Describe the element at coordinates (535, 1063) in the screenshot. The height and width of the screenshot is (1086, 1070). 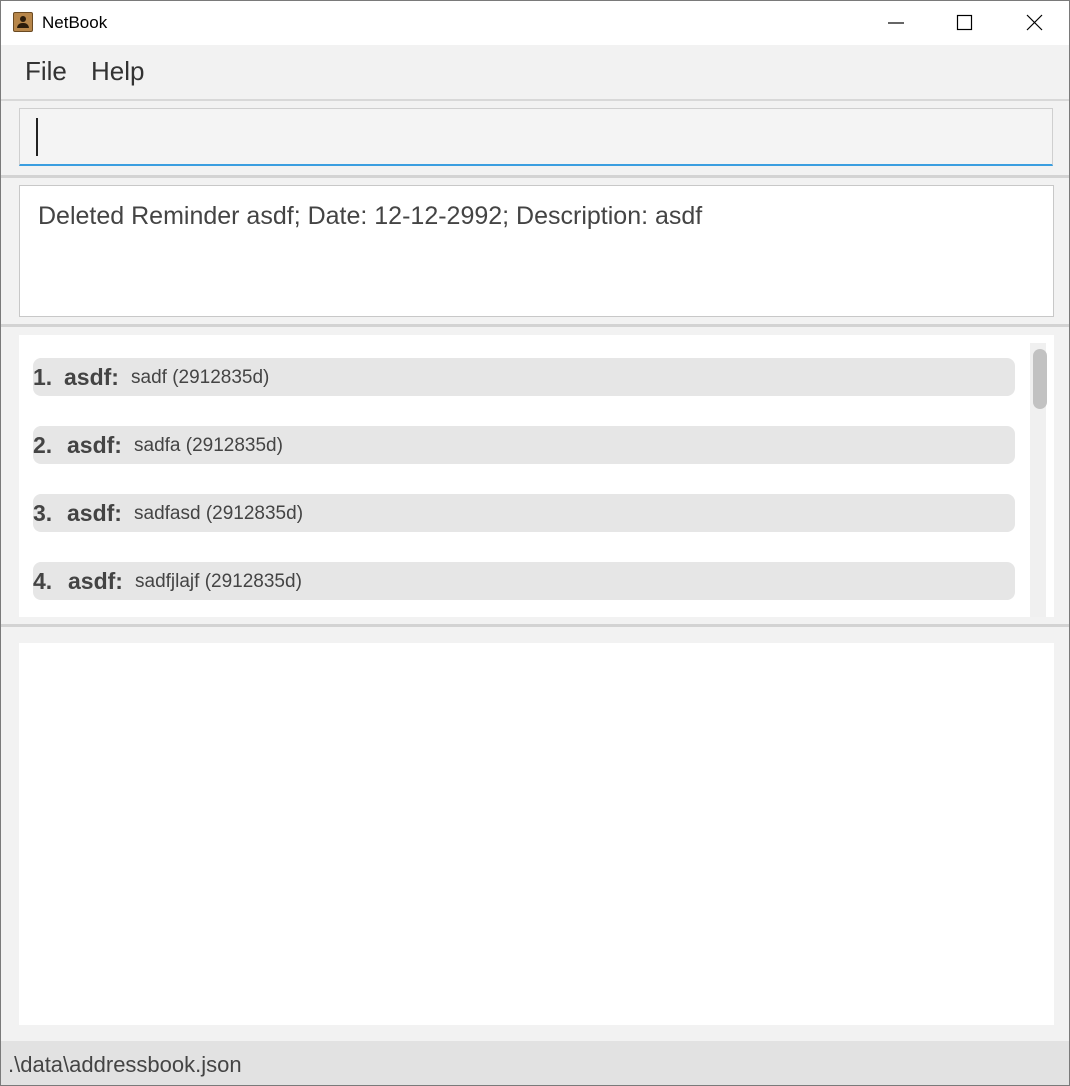
I see `status-bar: .\data\addressbook.json` at that location.